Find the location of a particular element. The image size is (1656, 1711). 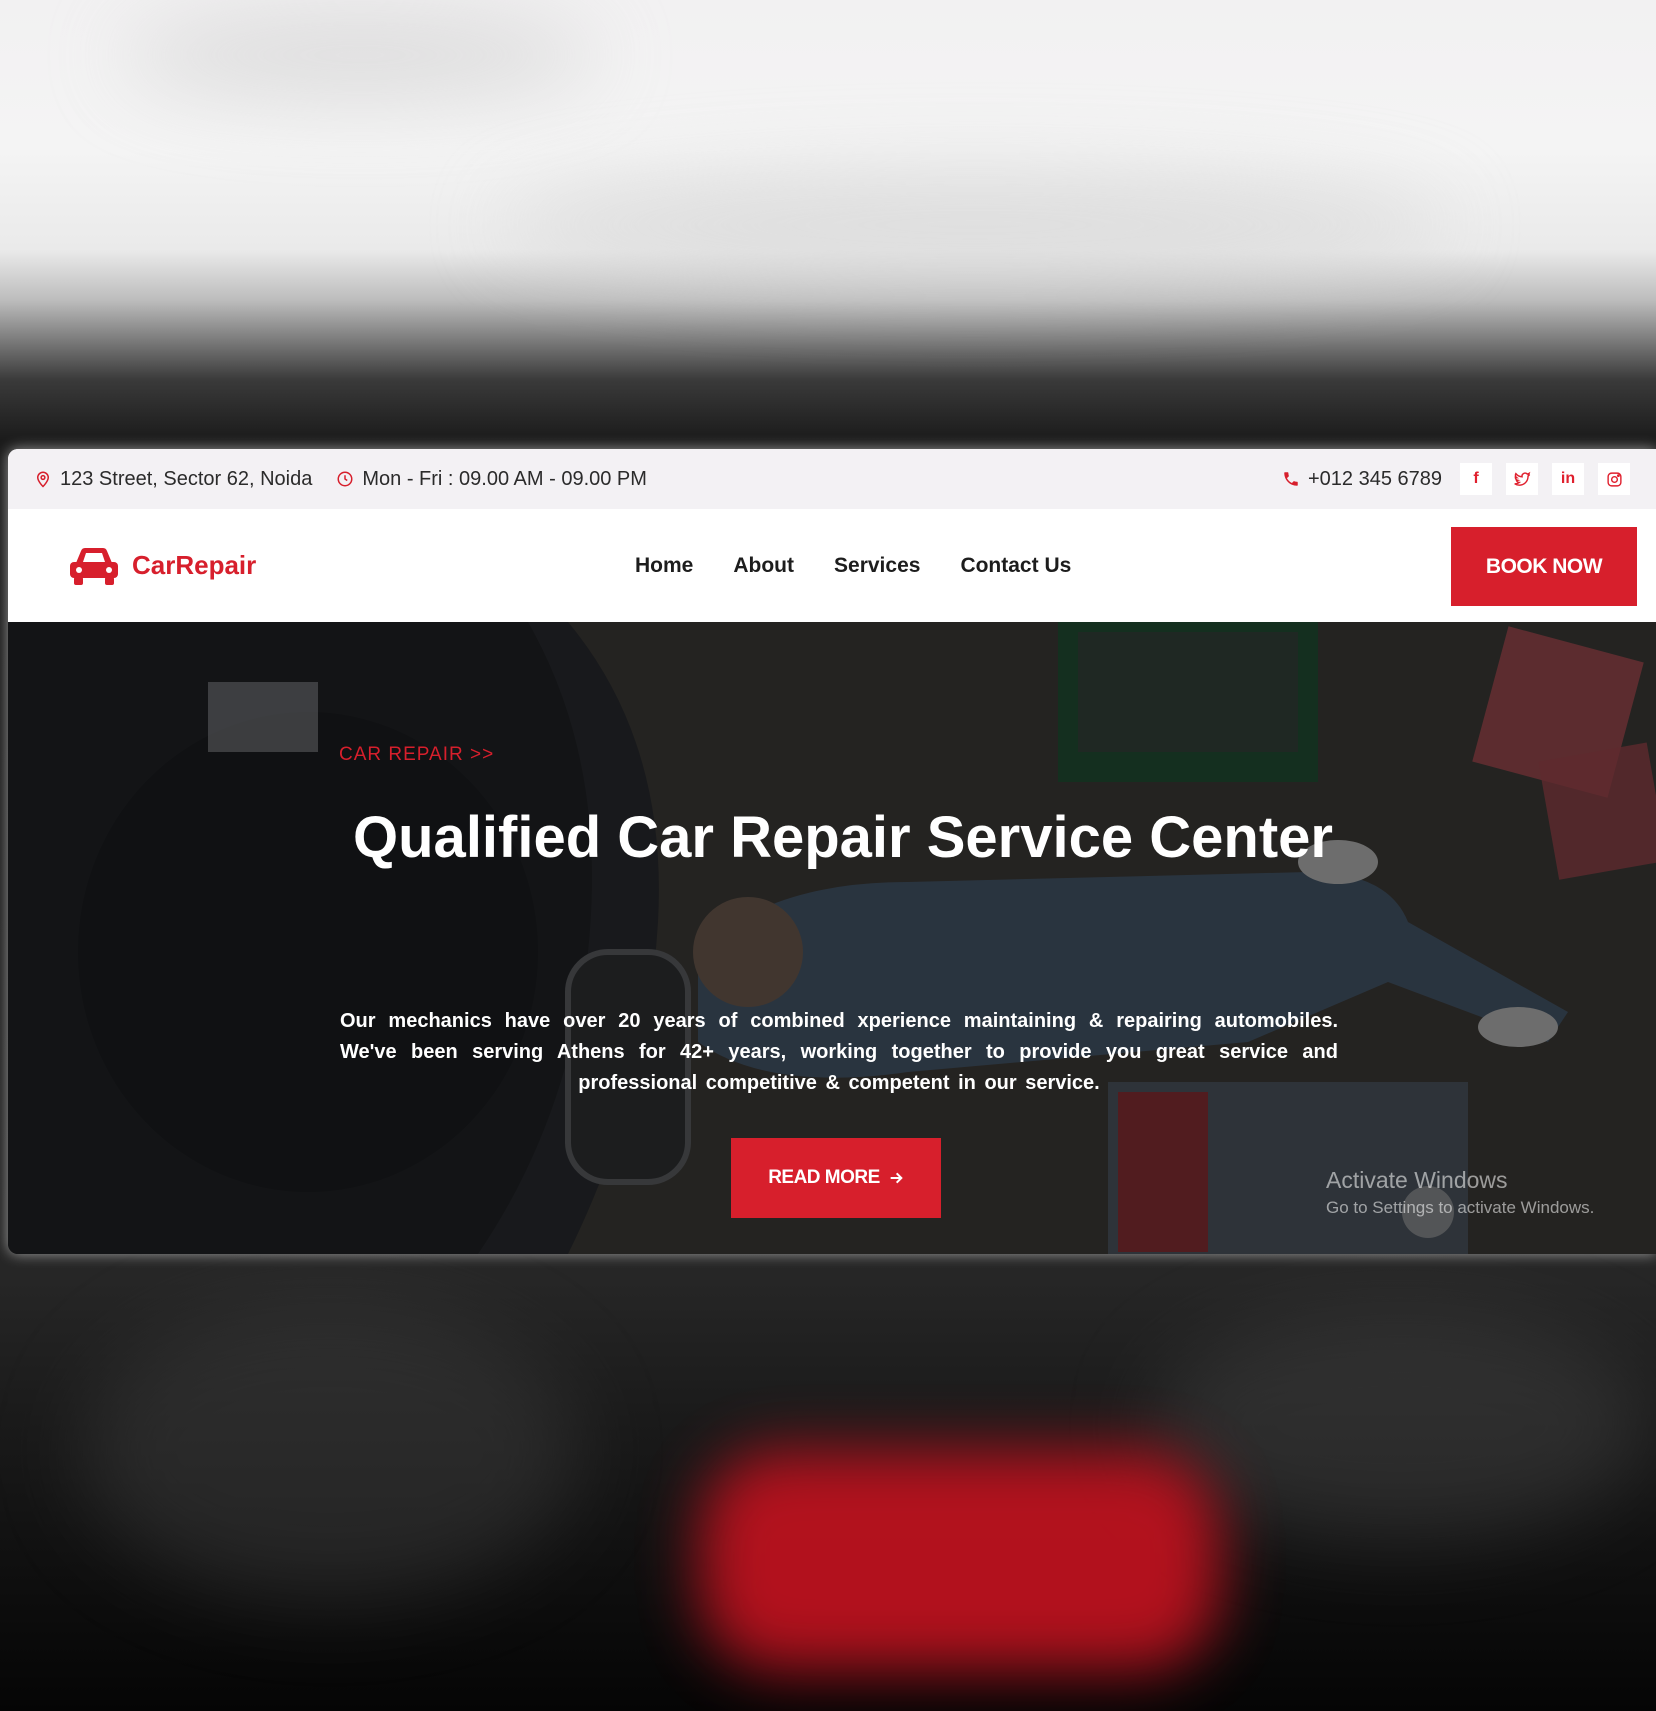

book-now-button: BOOK NOW is located at coordinates (1544, 566).